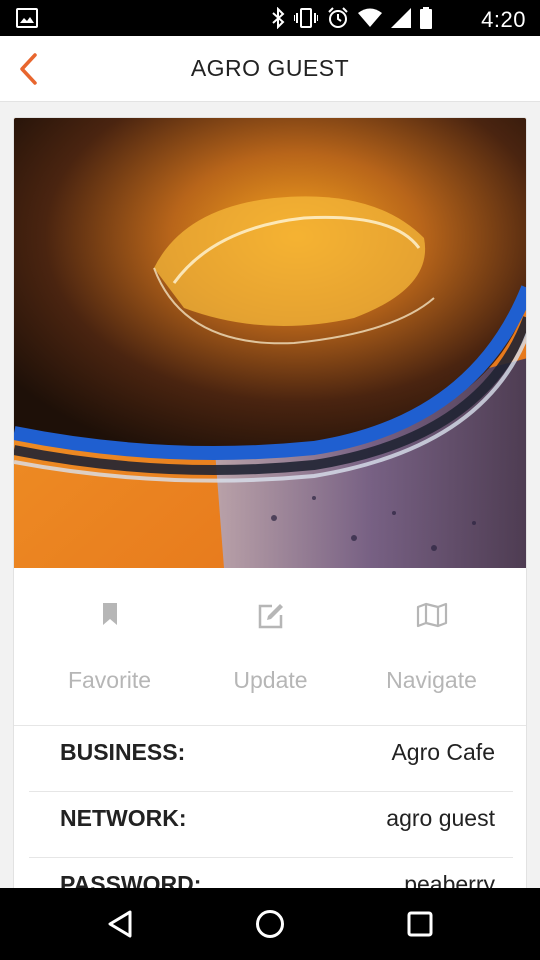 The width and height of the screenshot is (540, 960). I want to click on home-circle-icon, so click(270, 924).